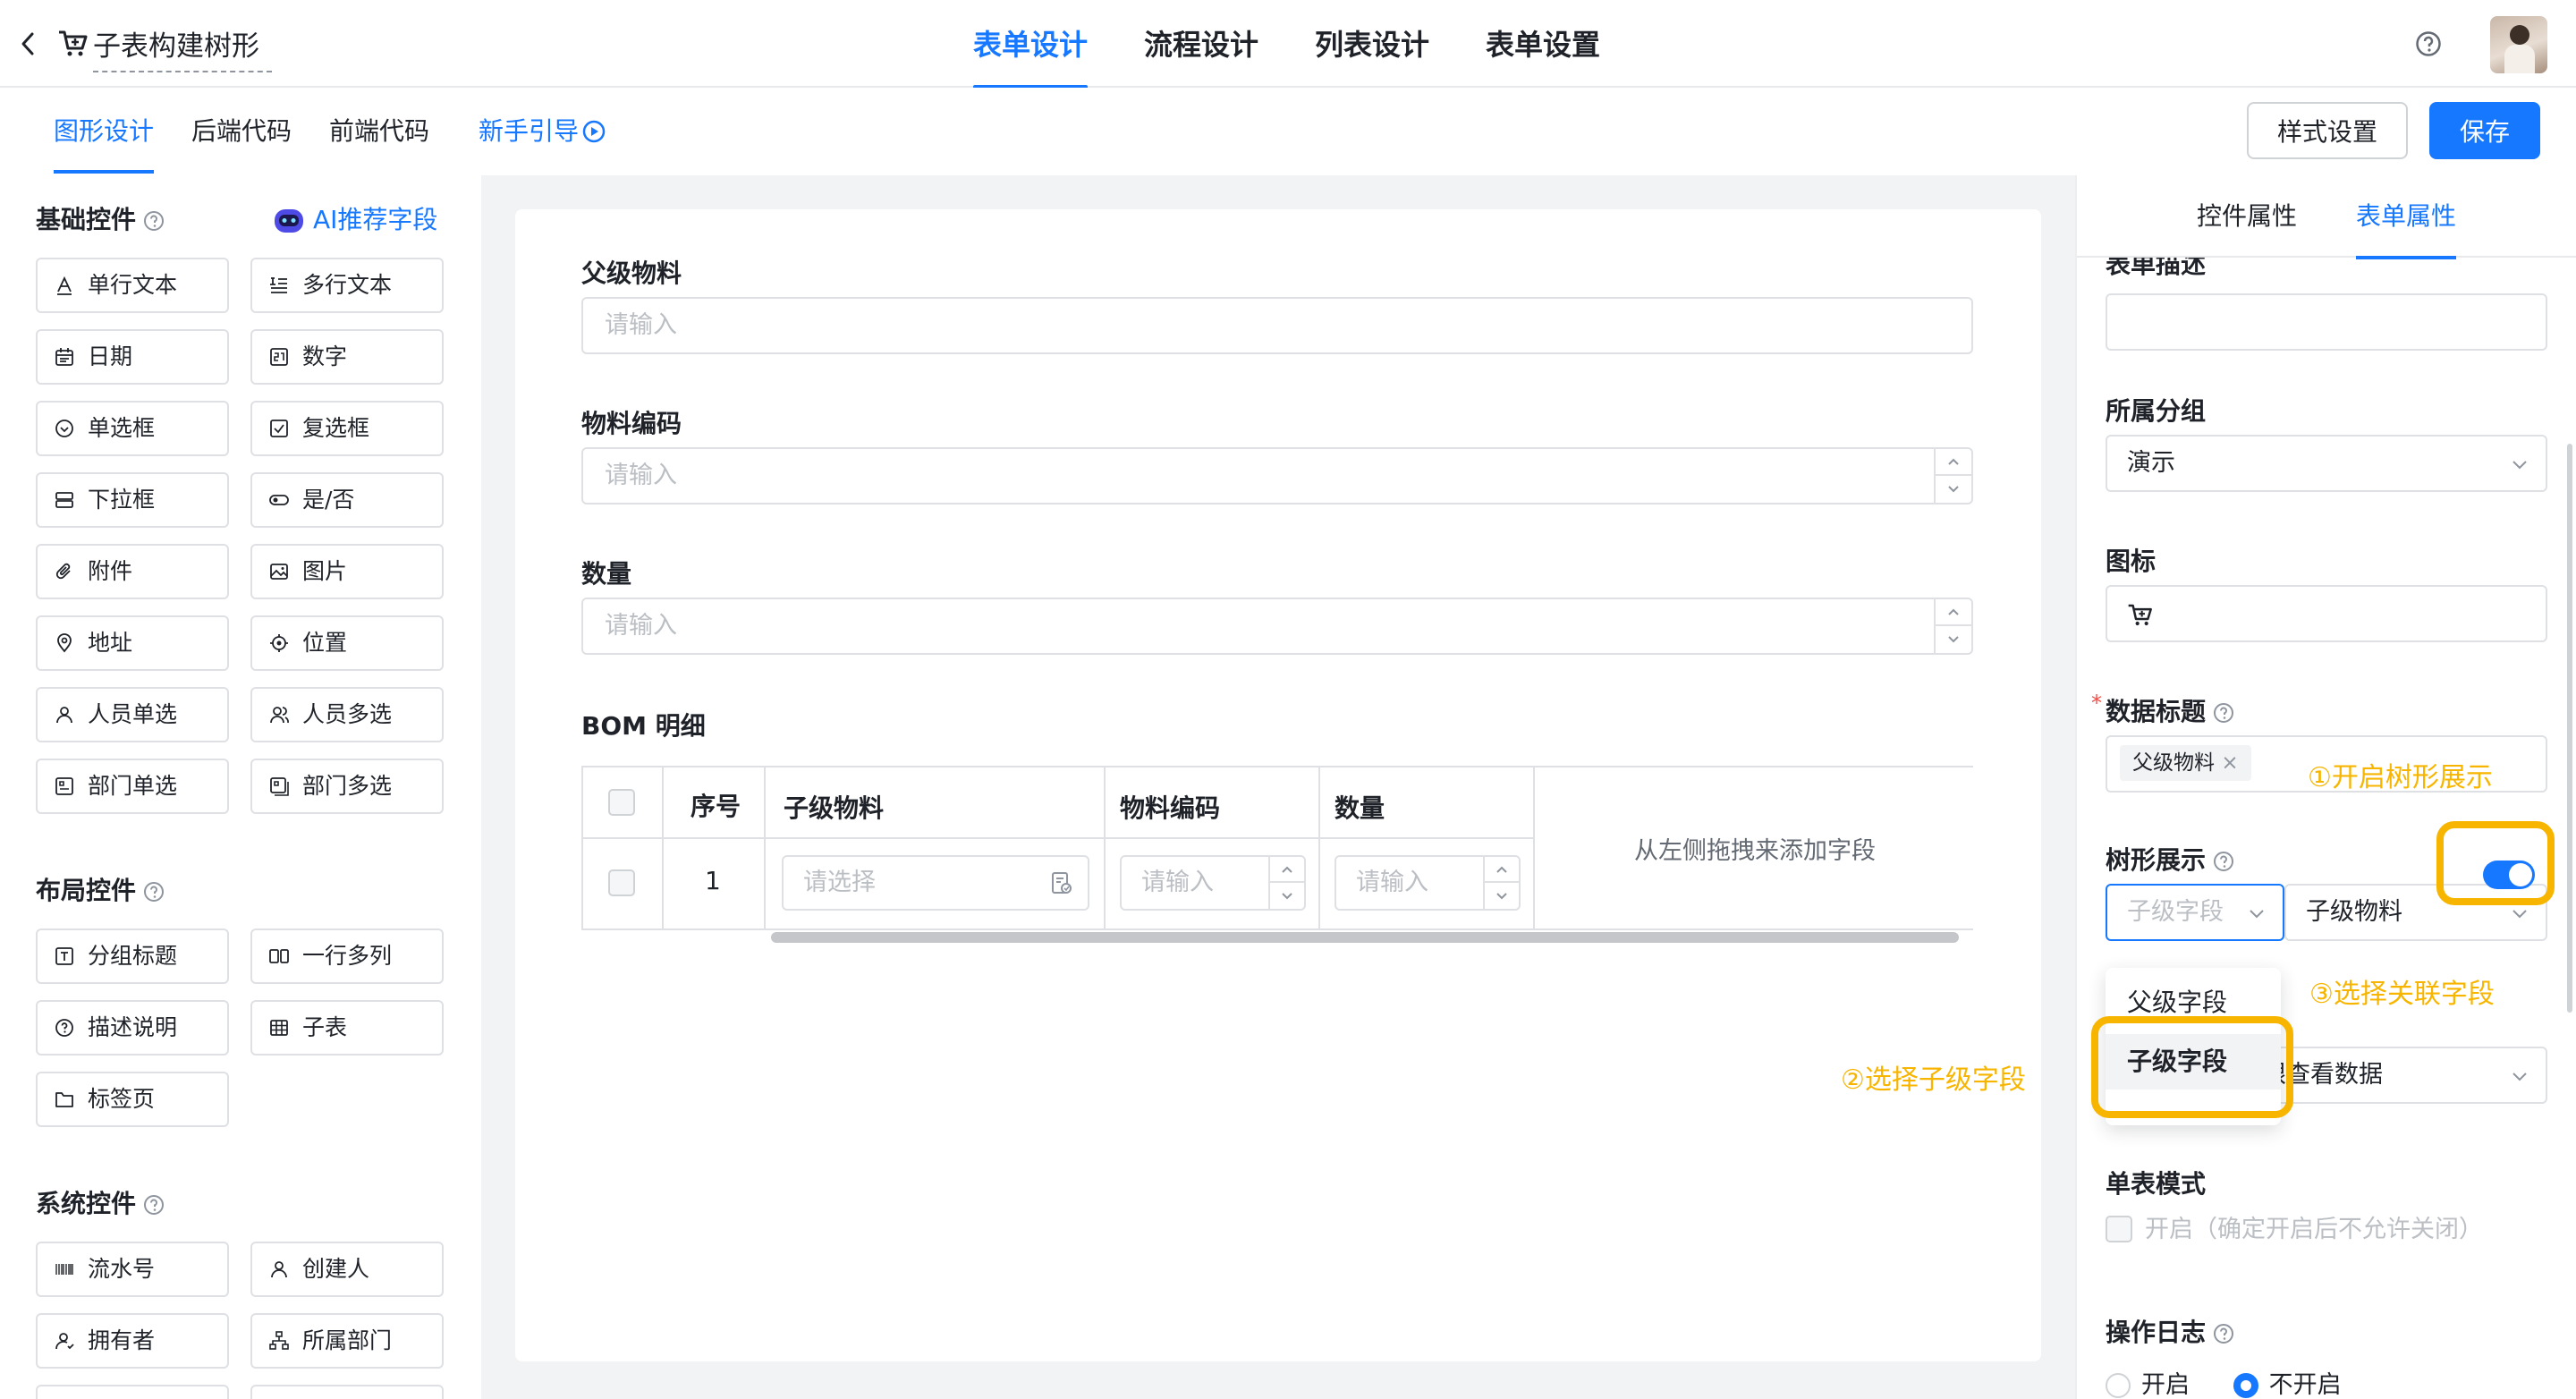 The height and width of the screenshot is (1399, 2576). Describe the element at coordinates (132, 357) in the screenshot. I see `control-date: 日期` at that location.